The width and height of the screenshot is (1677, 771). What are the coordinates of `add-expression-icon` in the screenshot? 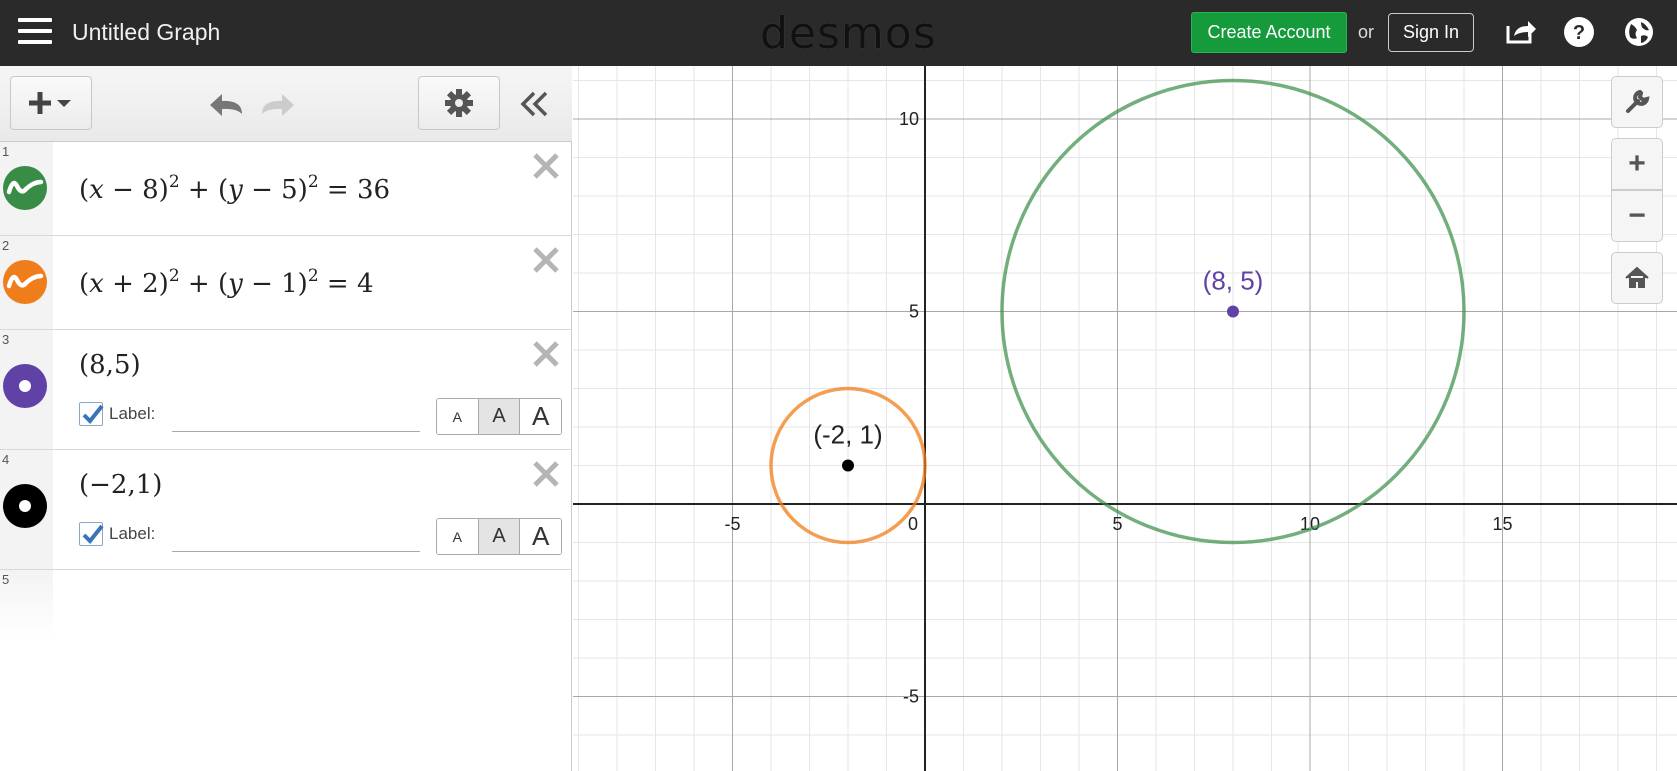 It's located at (50, 103).